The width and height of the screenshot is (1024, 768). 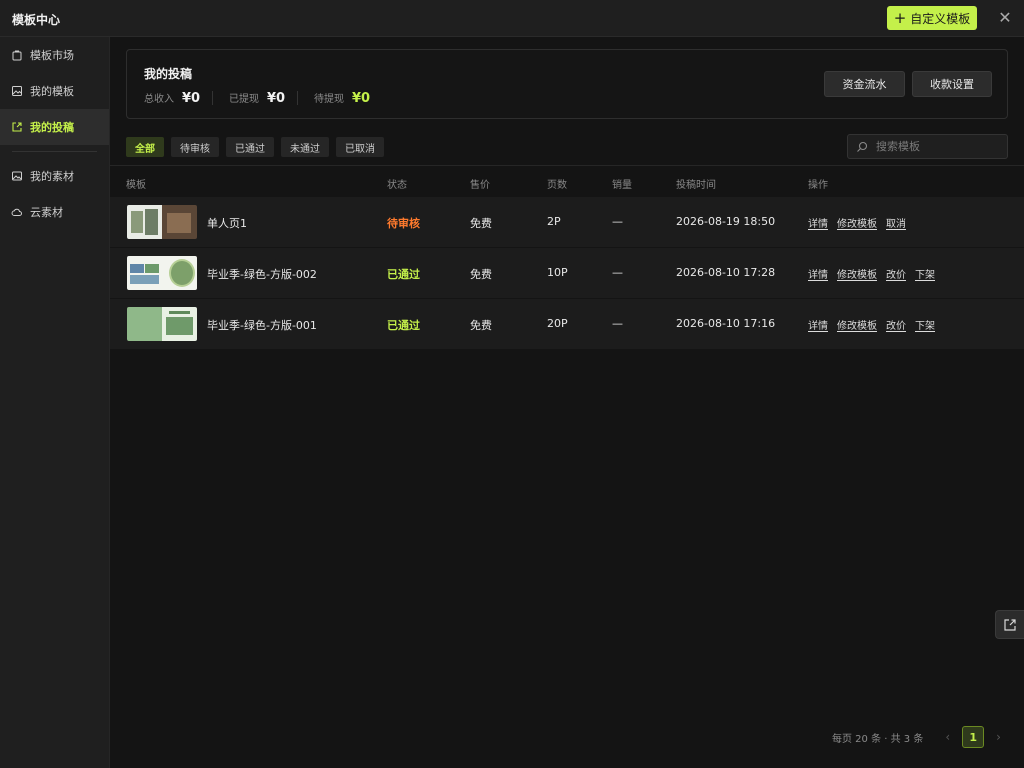 I want to click on page-button: 1, so click(x=973, y=737).